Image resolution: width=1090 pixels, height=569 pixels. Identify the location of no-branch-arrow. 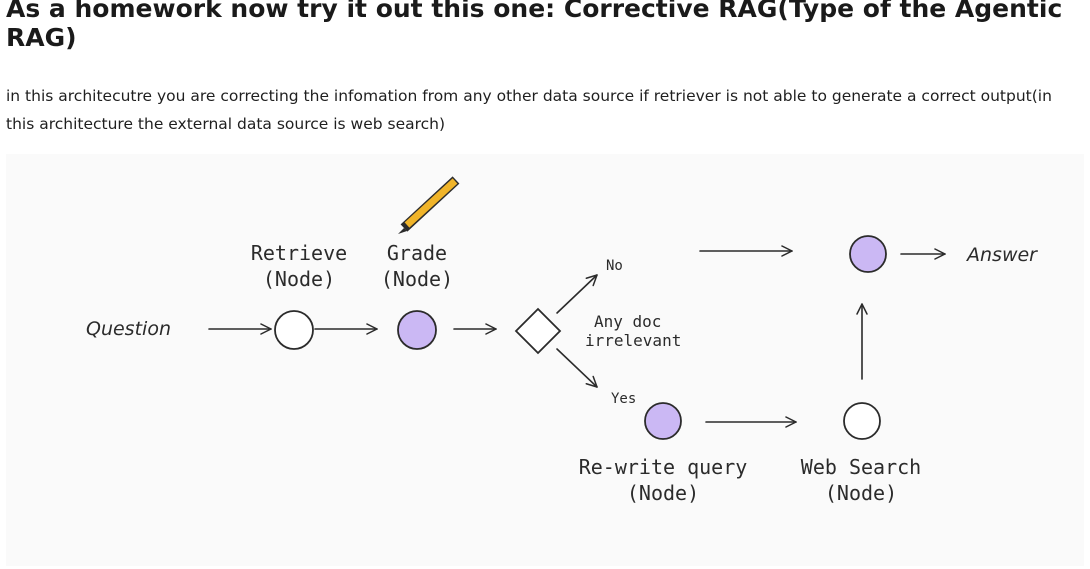
(577, 294).